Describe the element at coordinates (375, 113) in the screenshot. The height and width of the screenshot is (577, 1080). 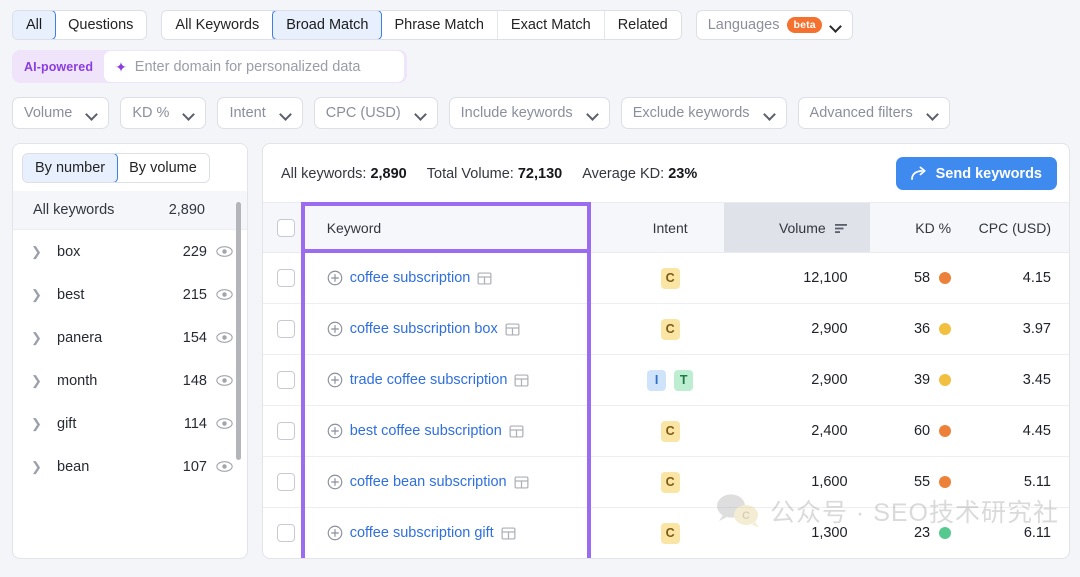
I see `filter-cpc: CPC (USD)` at that location.